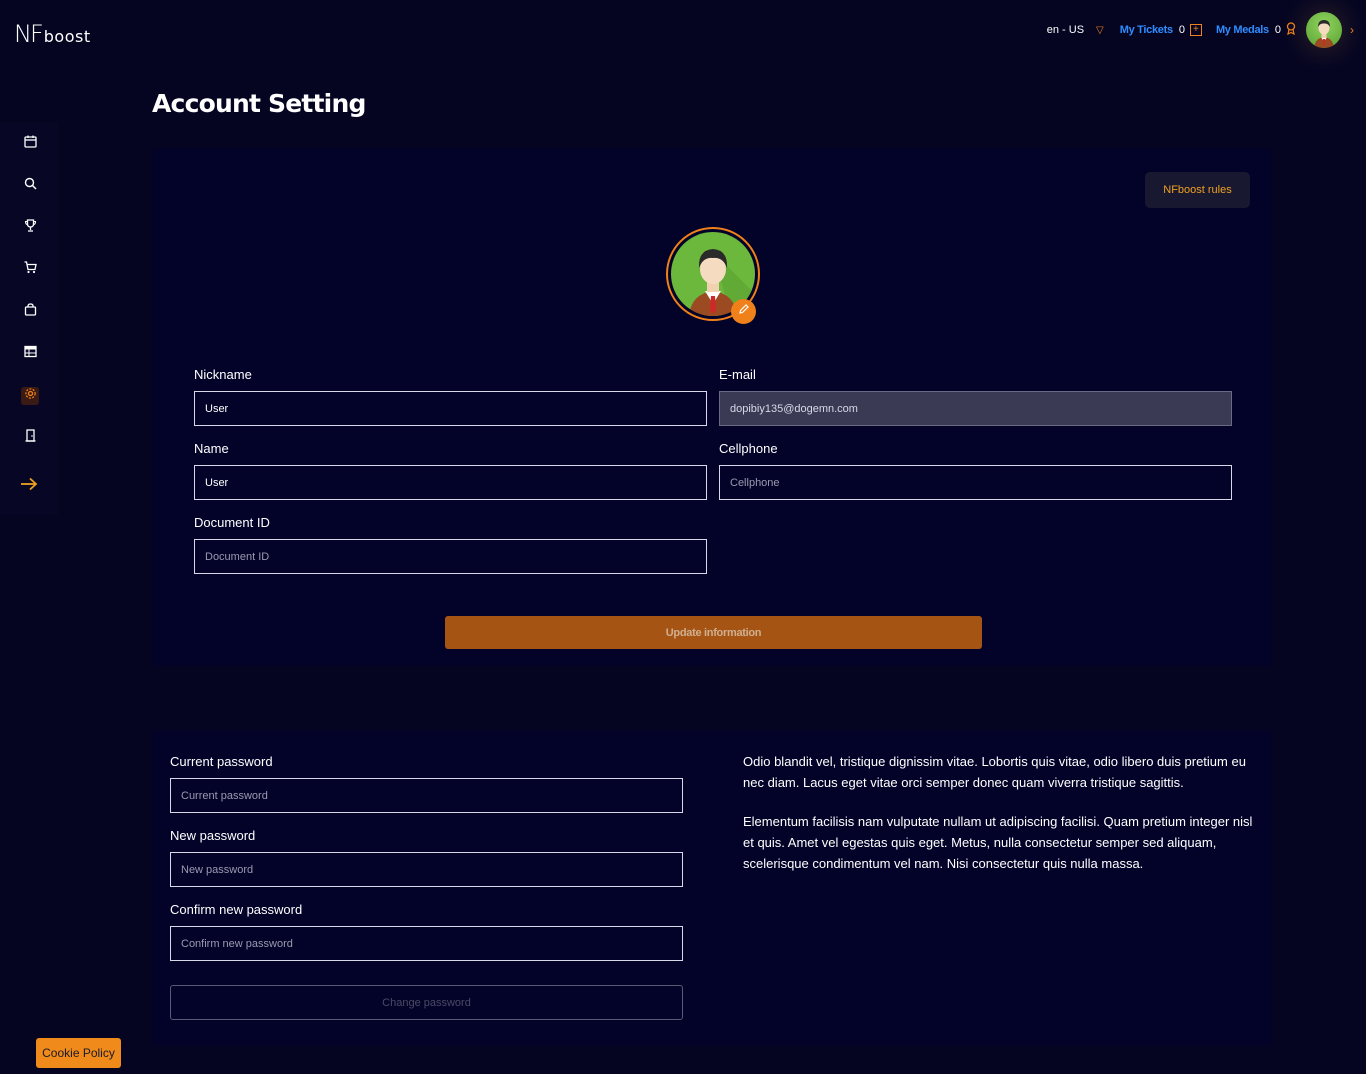  I want to click on edit-avatar-pencil-icon, so click(743, 311).